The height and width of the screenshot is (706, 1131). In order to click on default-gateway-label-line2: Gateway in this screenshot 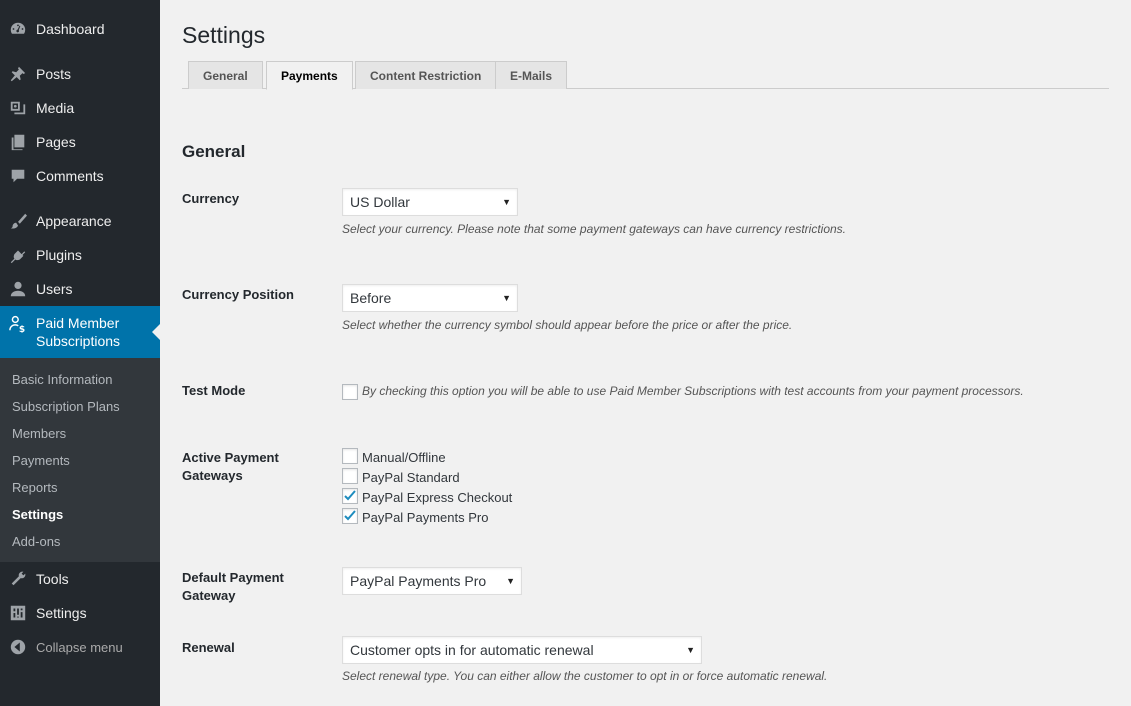, I will do `click(209, 595)`.